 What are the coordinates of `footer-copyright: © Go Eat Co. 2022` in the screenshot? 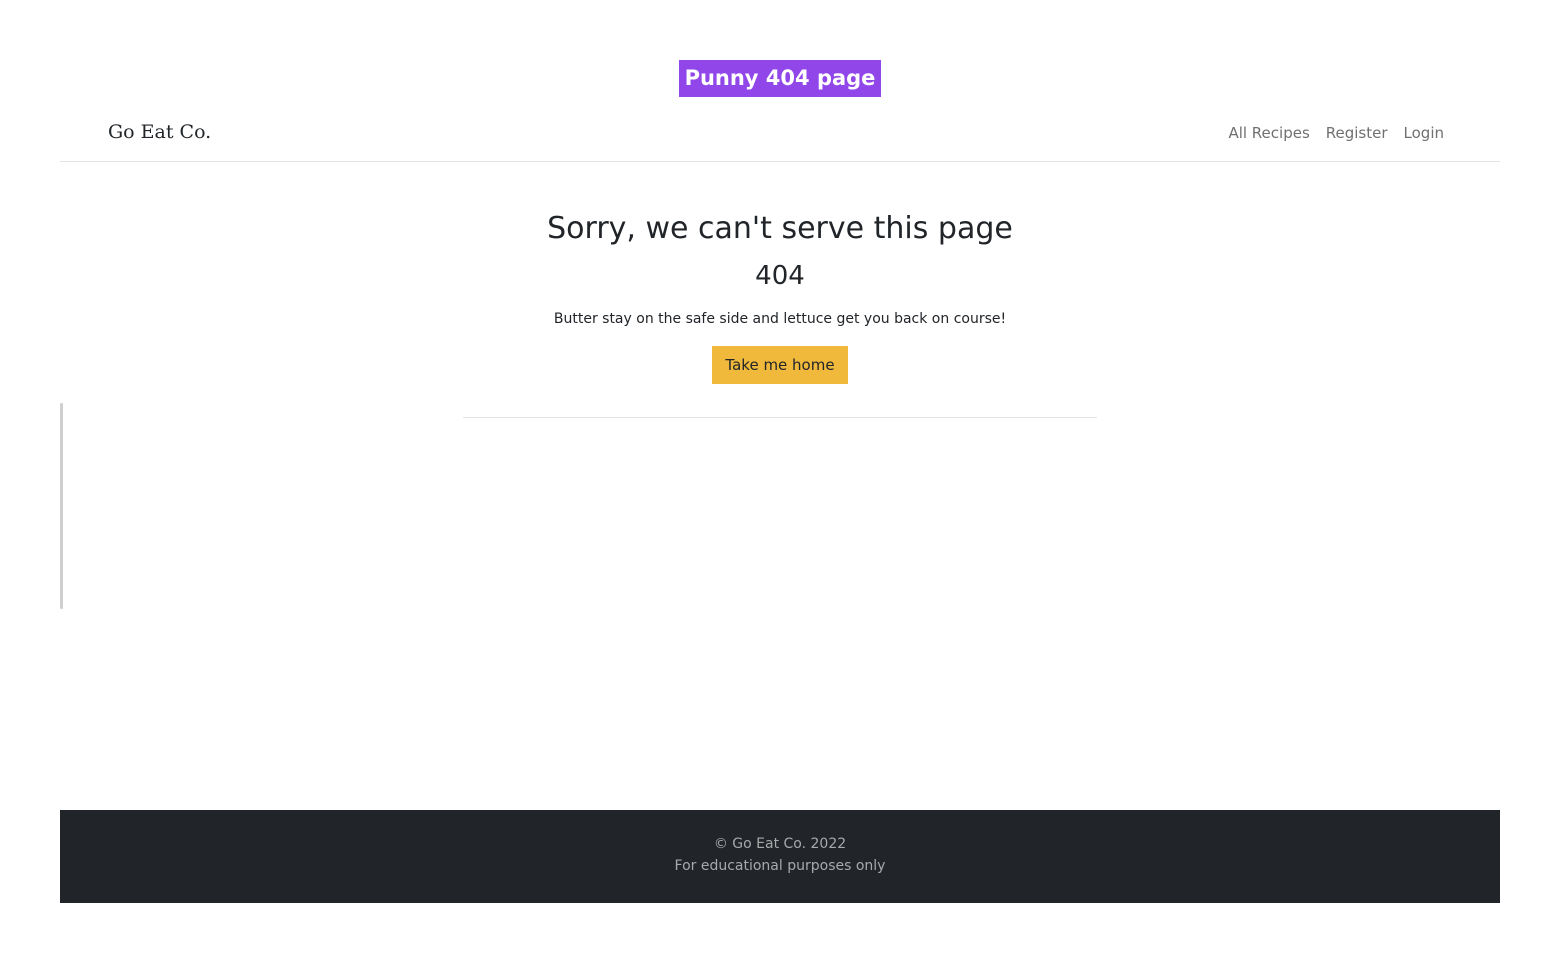 It's located at (780, 844).